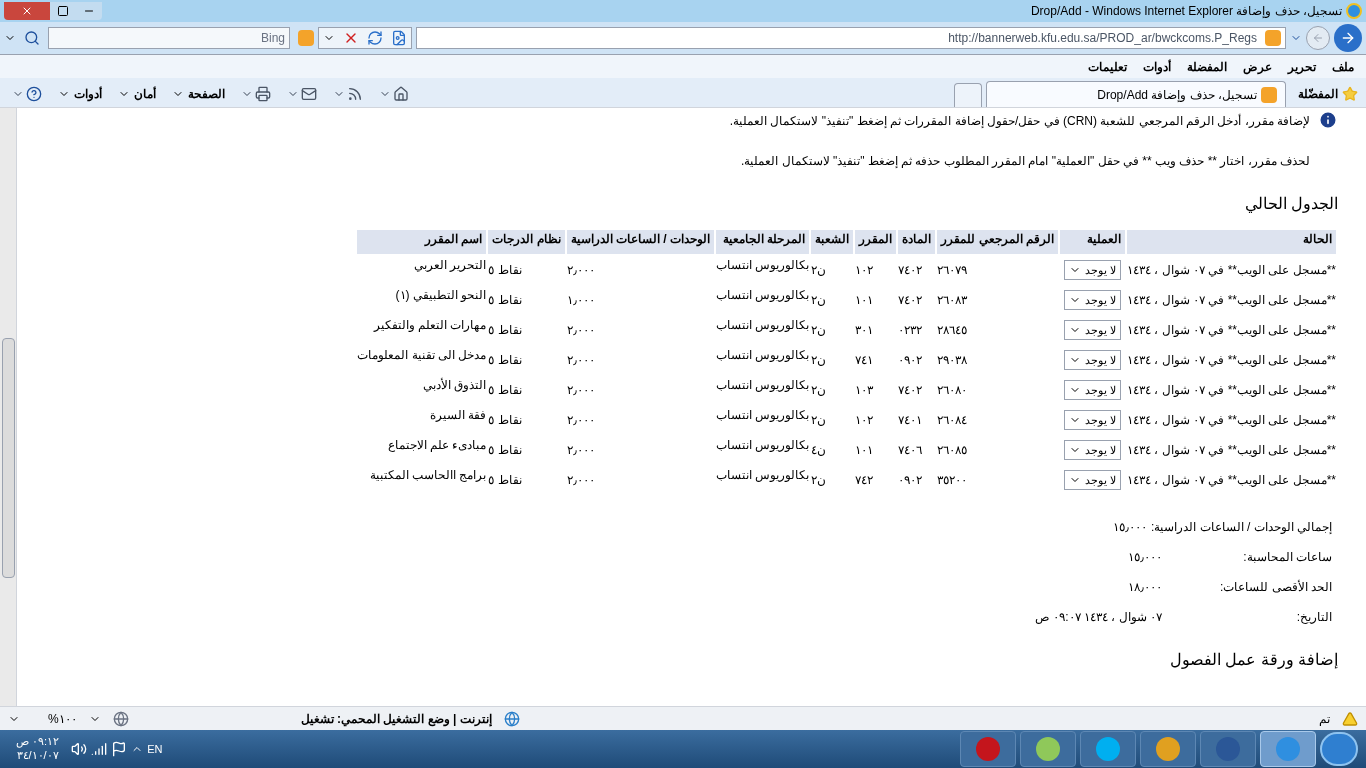  I want to click on close-icon, so click(27, 11).